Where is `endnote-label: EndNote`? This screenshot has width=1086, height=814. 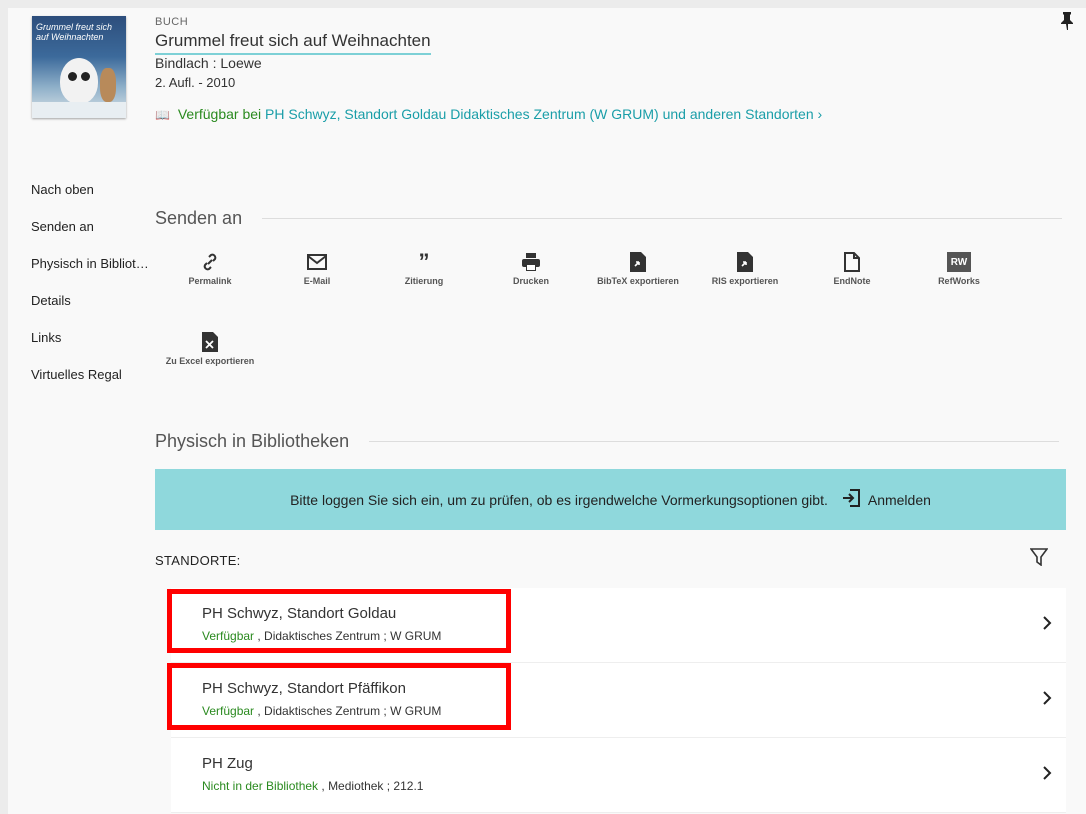 endnote-label: EndNote is located at coordinates (852, 281).